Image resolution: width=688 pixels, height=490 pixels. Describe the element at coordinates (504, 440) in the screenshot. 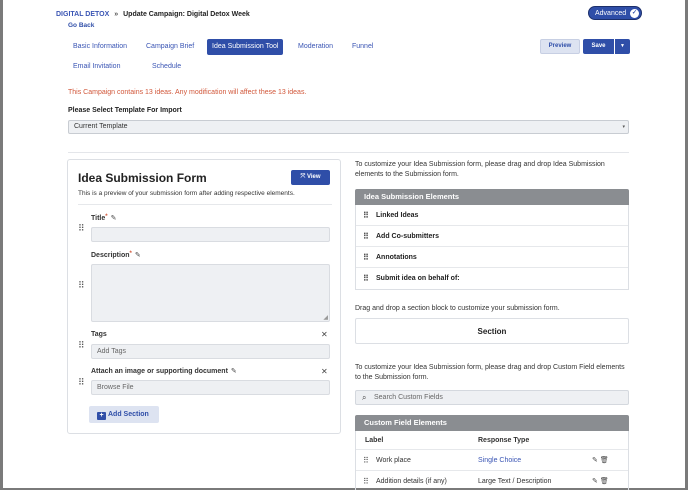

I see `column-response-type: Response Type` at that location.